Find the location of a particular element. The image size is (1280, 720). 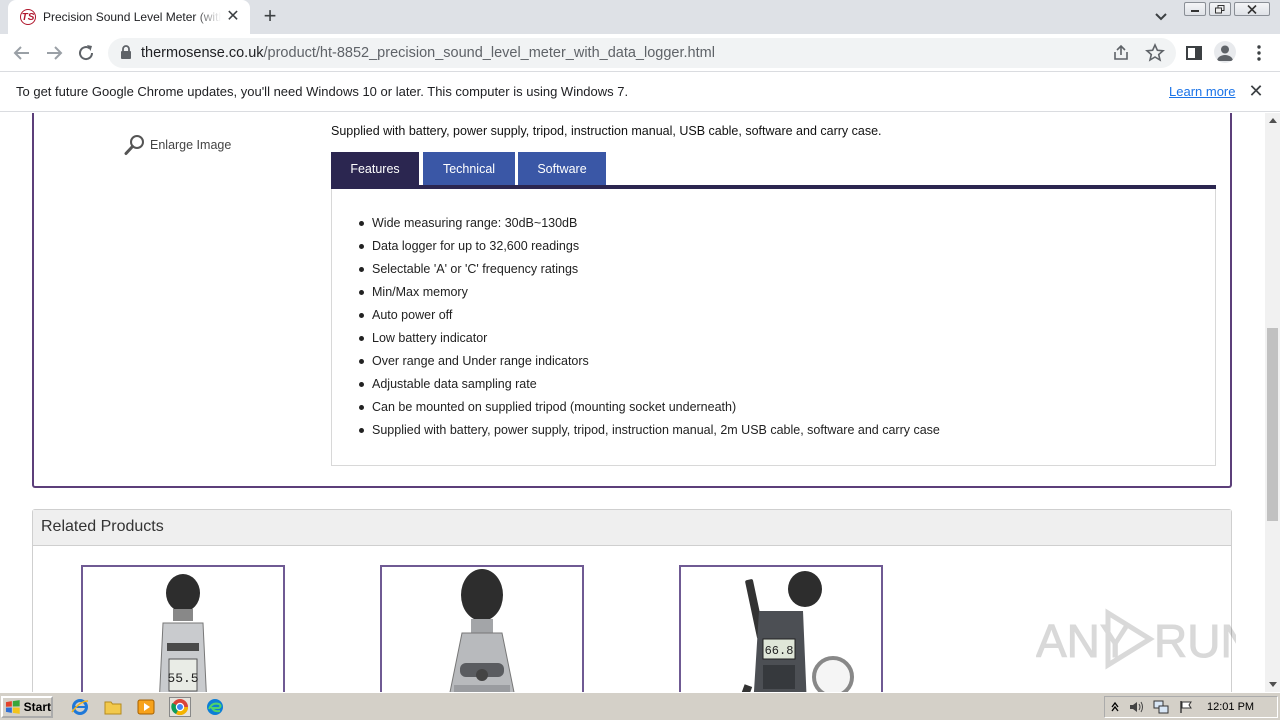

product-tabs: Features Technical Software is located at coordinates (773, 170).